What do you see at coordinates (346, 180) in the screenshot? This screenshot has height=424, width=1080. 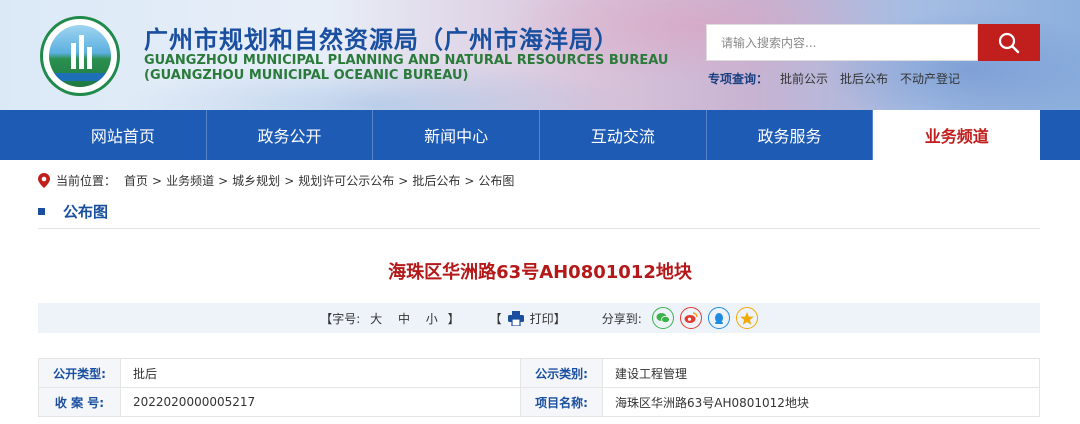 I see `breadcrumb-permit-publicity: 规划许可公示公布` at bounding box center [346, 180].